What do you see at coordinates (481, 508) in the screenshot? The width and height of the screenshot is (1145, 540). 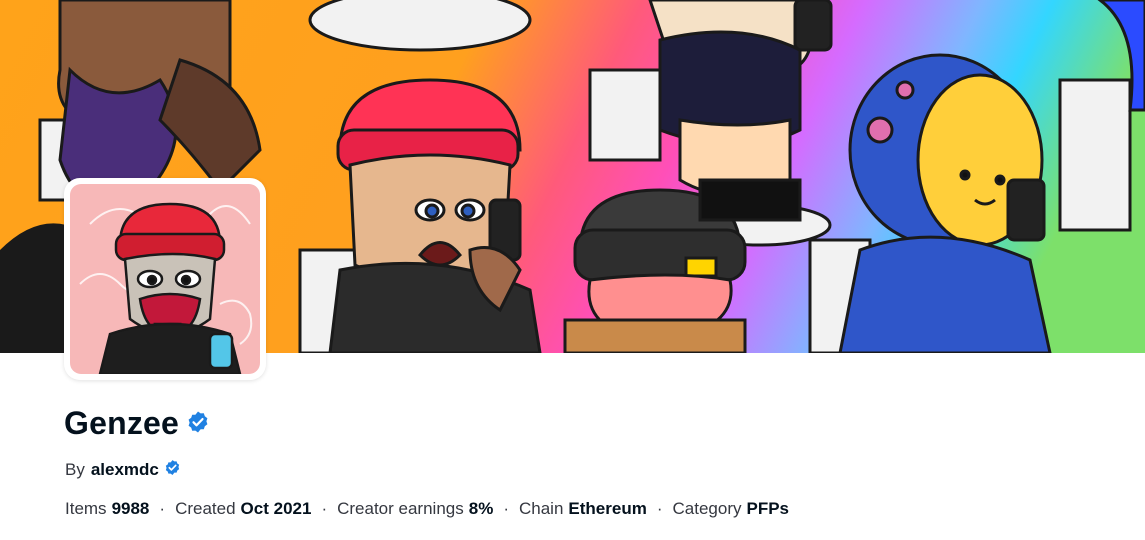 I see `stat-value: 8%` at bounding box center [481, 508].